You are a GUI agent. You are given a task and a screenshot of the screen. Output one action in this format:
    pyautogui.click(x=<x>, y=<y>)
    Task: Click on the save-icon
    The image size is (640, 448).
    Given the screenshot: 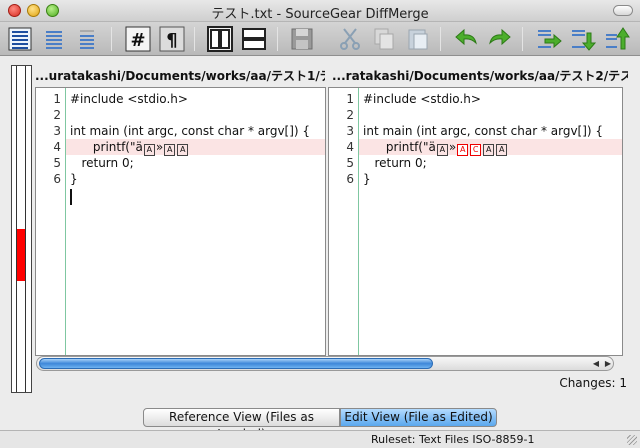 What is the action you would take?
    pyautogui.click(x=302, y=39)
    